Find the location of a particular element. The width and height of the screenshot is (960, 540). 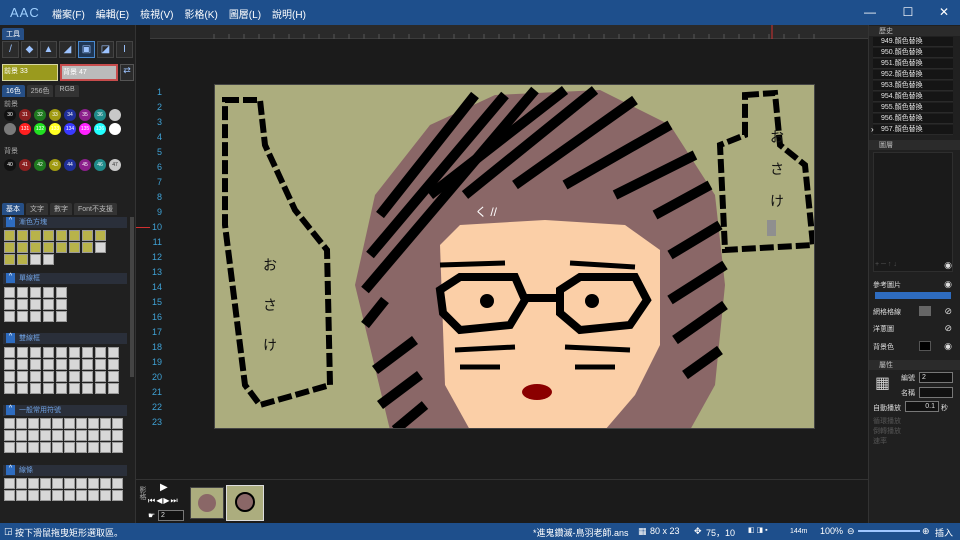

tab-text: 文字 is located at coordinates (37, 209).